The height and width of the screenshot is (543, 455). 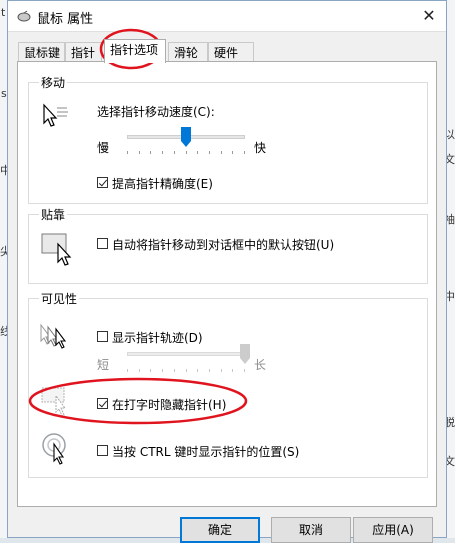 What do you see at coordinates (156, 112) in the screenshot?
I see `speed-label: 选择指针移动速度(C):` at bounding box center [156, 112].